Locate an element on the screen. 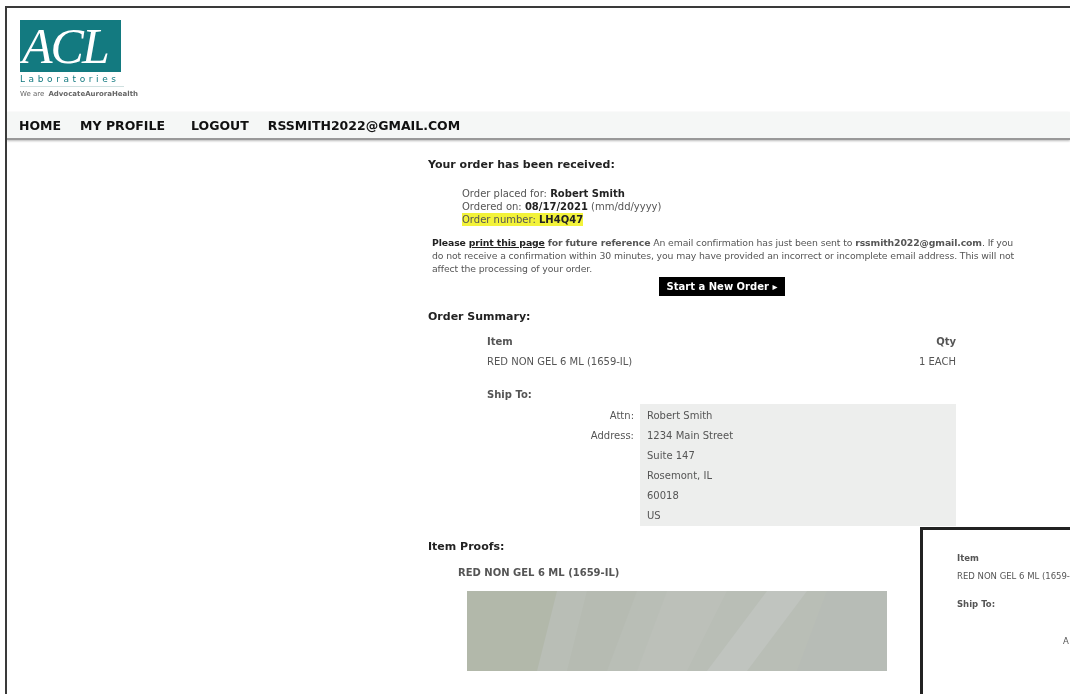 This screenshot has width=1070, height=694. start-new-order-button: Start a New Order ▸ is located at coordinates (722, 286).